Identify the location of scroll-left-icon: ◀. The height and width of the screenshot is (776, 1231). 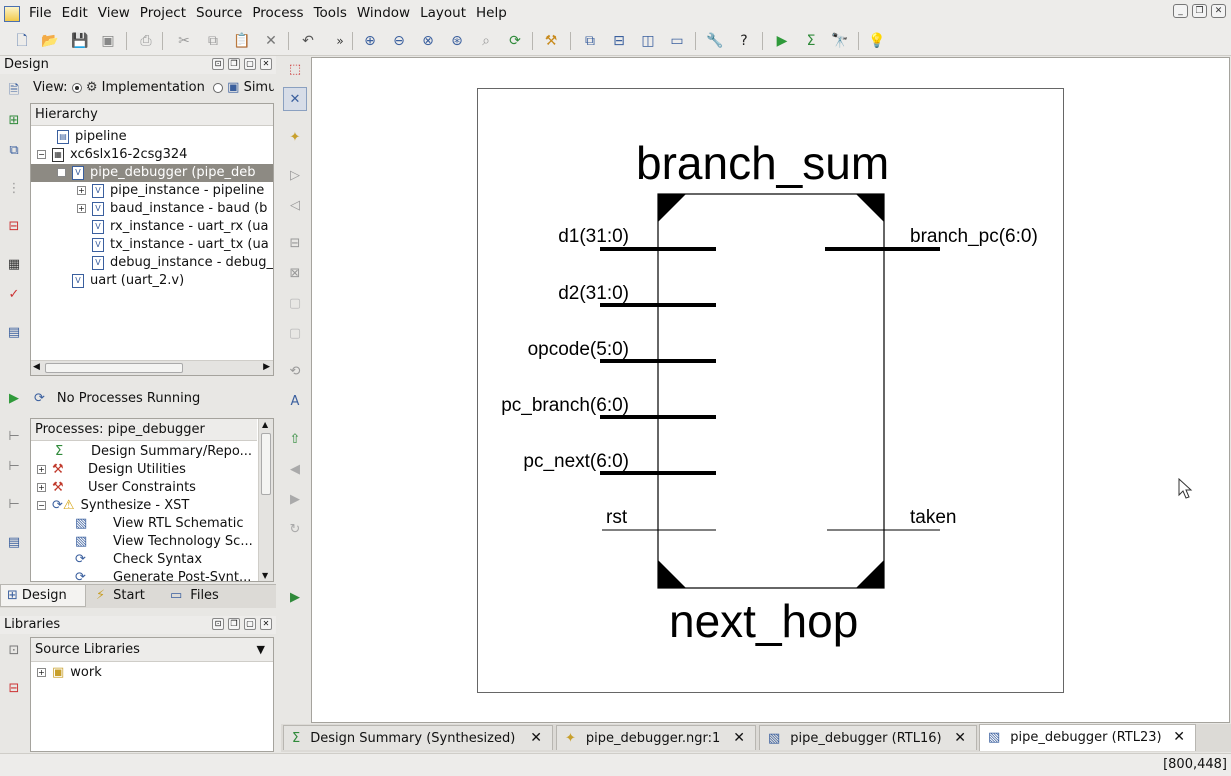
(36, 367).